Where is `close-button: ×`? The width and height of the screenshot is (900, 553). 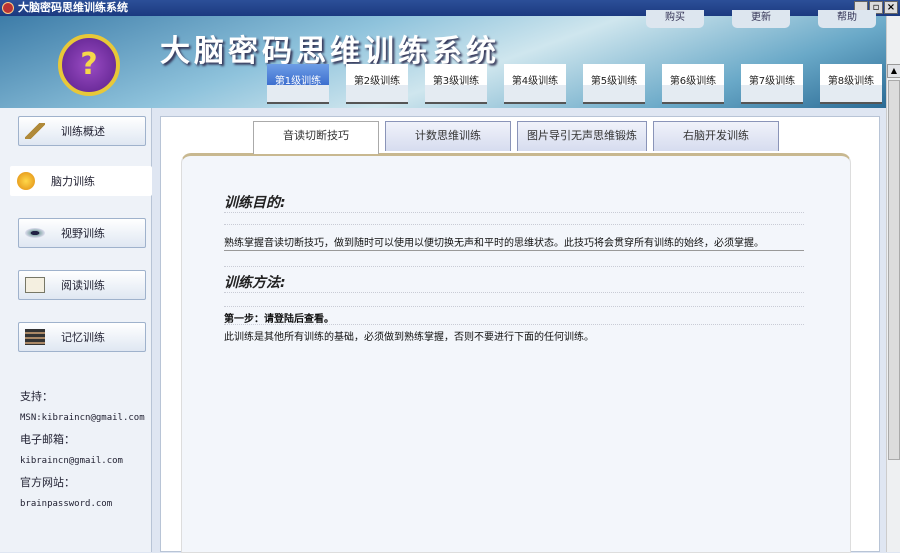
close-button: × is located at coordinates (891, 7).